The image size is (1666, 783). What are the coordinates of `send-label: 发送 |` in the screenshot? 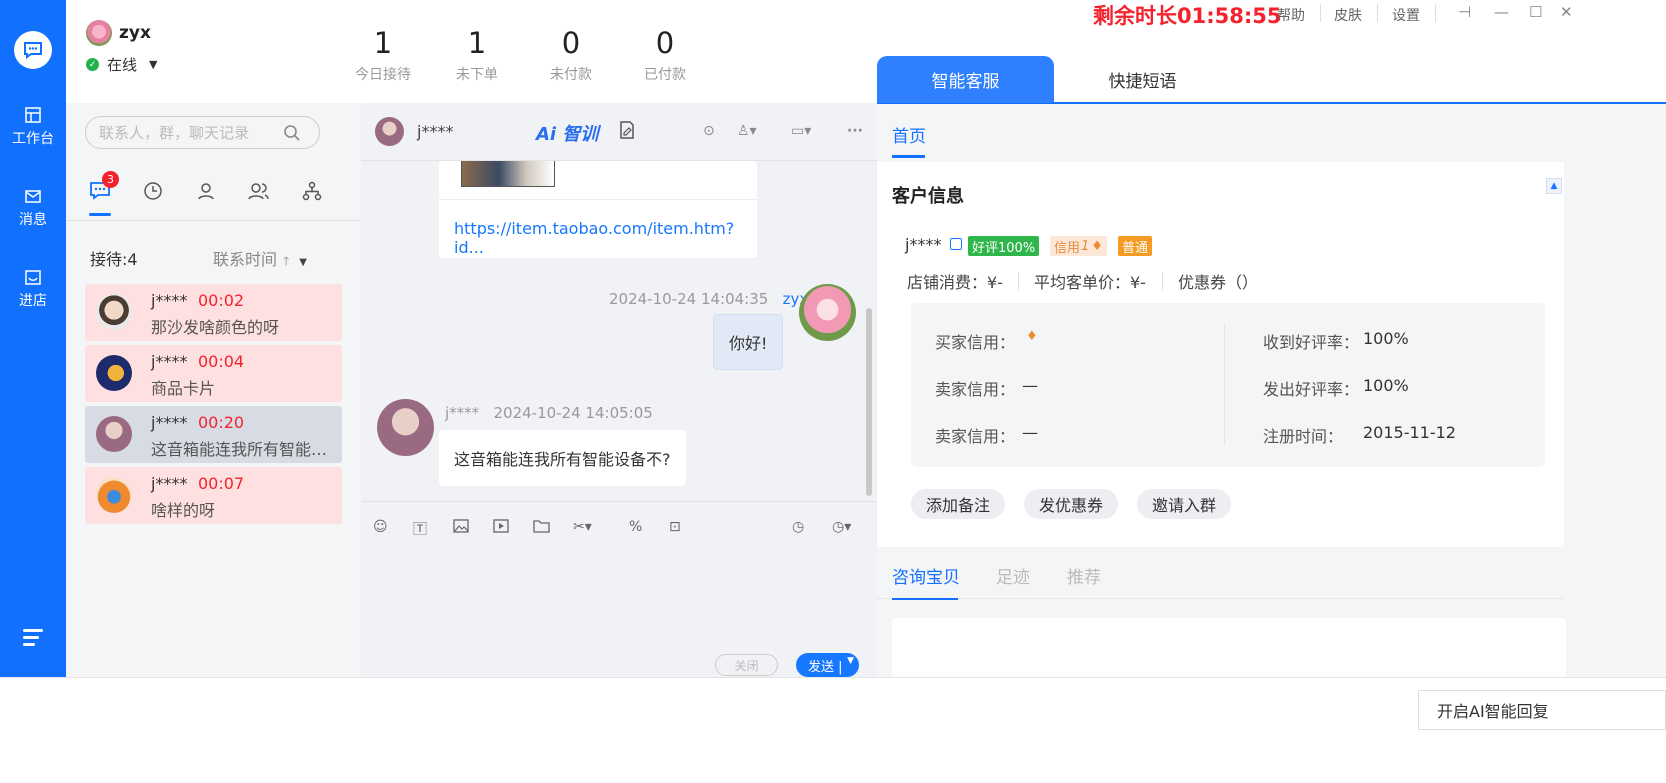 It's located at (825, 667).